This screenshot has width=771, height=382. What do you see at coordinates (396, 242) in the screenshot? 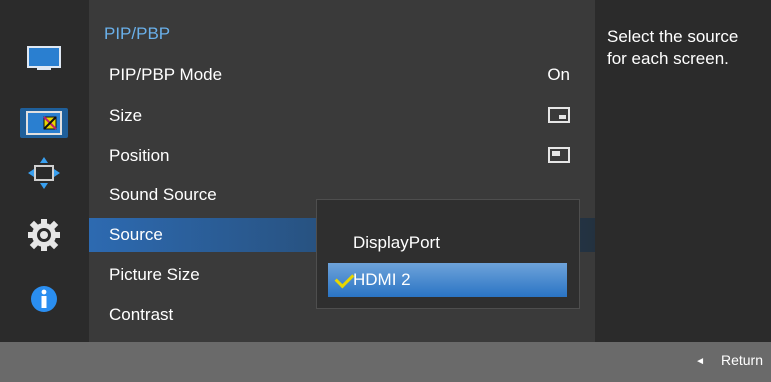
I see `dropdown-option-label: DisplayPort` at bounding box center [396, 242].